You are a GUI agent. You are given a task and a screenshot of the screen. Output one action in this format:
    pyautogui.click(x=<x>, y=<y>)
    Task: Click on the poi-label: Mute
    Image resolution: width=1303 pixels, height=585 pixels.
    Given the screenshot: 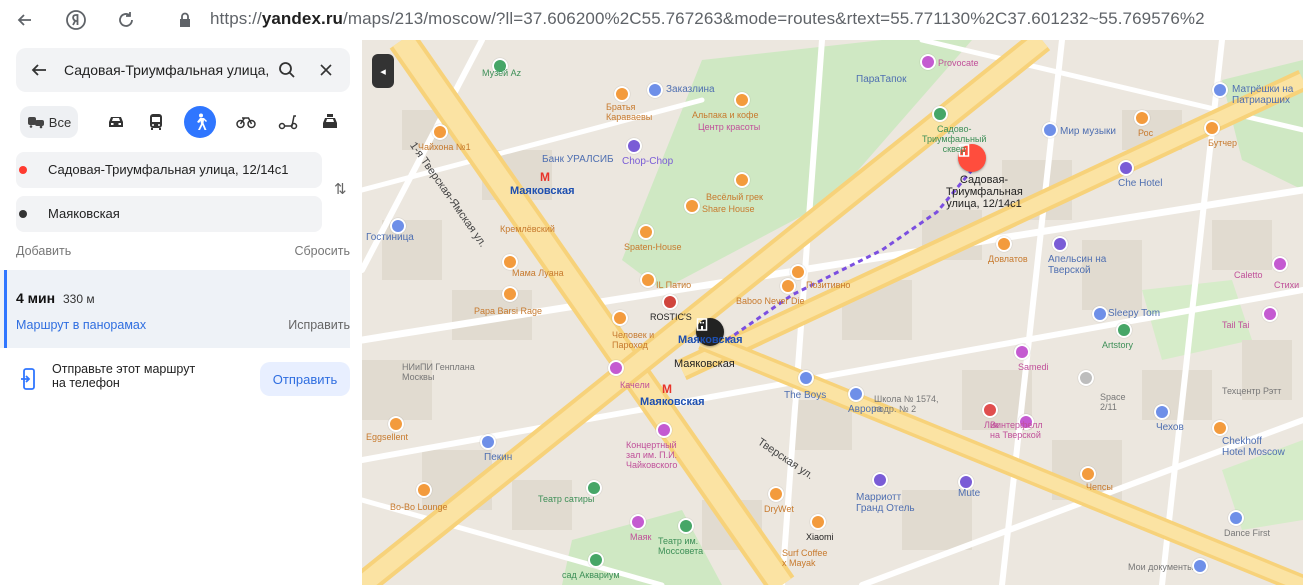 What is the action you would take?
    pyautogui.click(x=969, y=493)
    